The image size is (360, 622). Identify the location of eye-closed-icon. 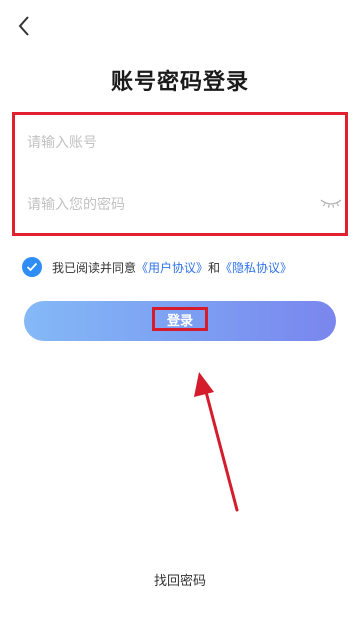
(331, 203).